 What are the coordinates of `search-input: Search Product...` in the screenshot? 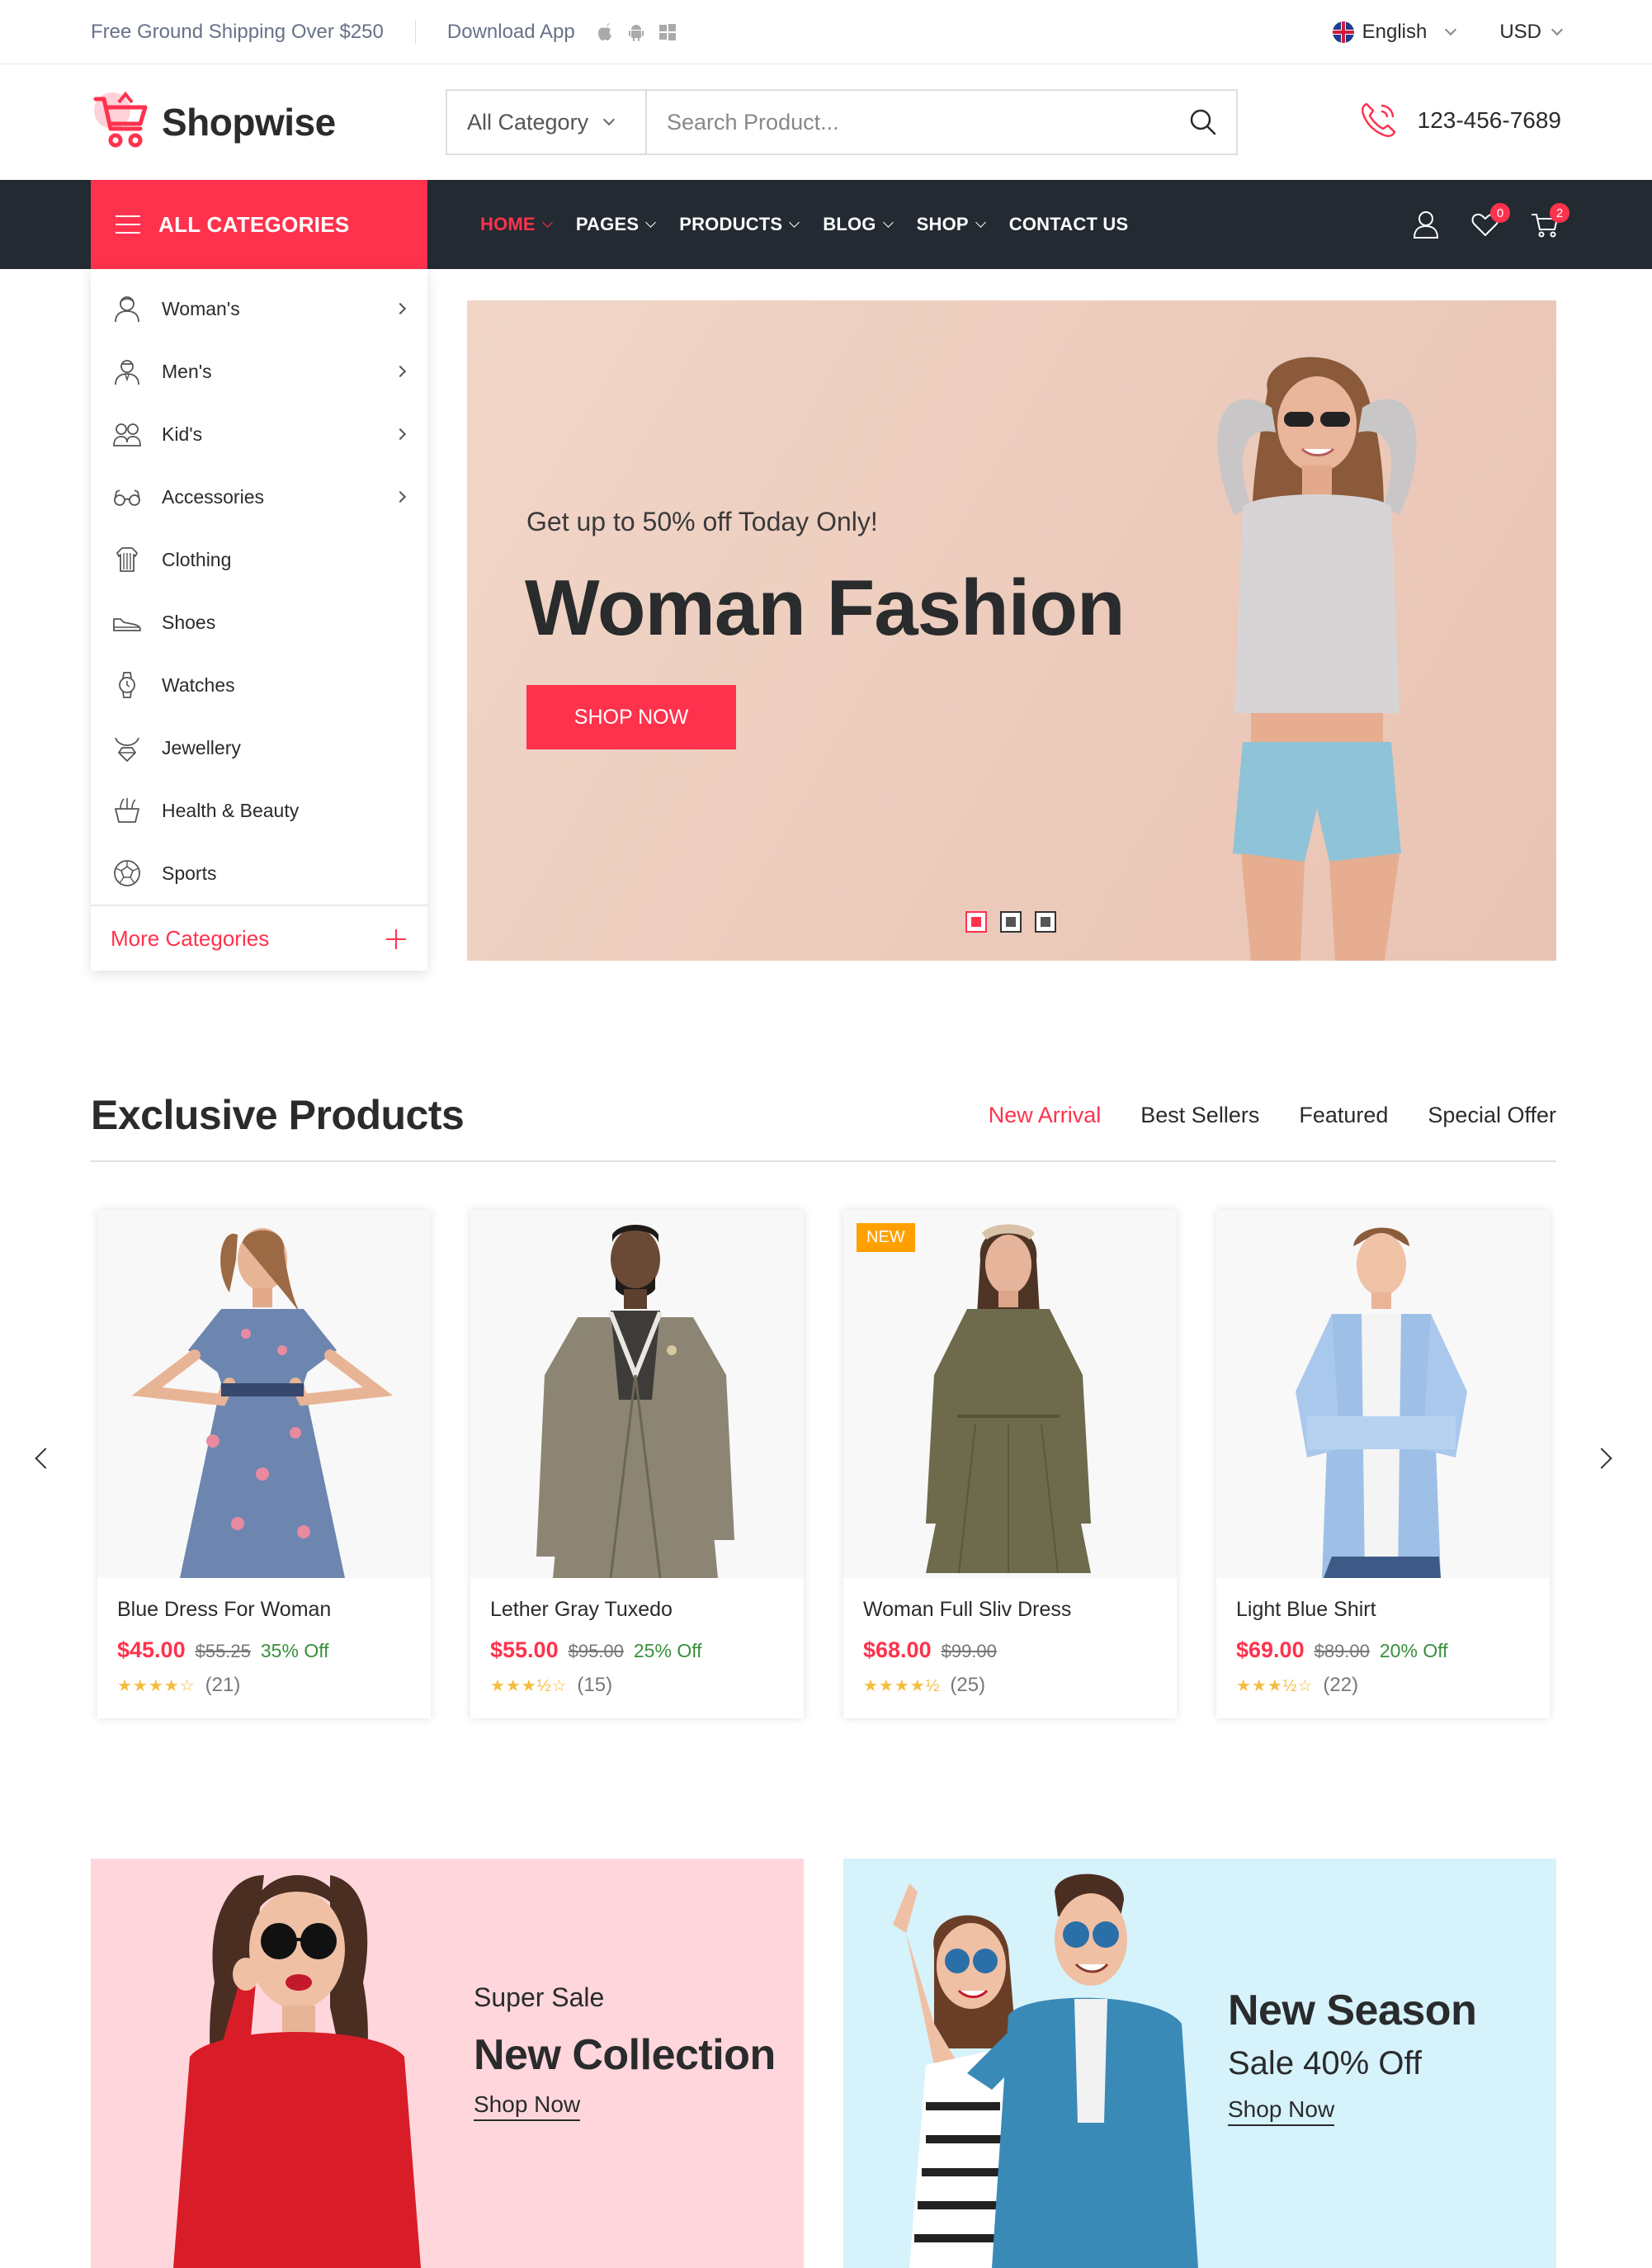 It's located at (909, 122).